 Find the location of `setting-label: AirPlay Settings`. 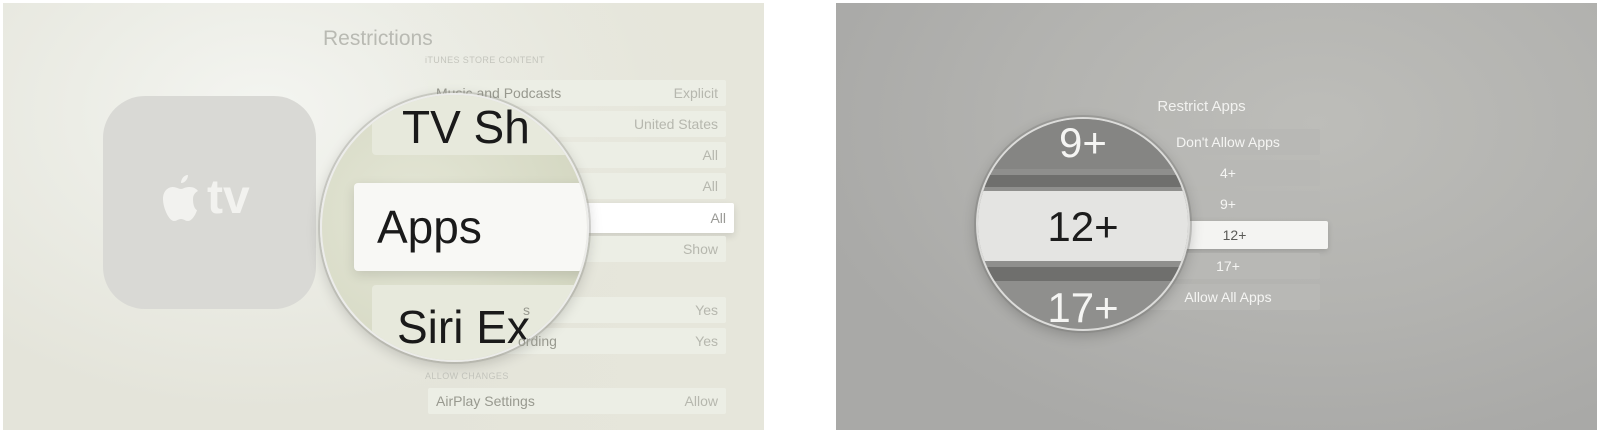

setting-label: AirPlay Settings is located at coordinates (485, 401).